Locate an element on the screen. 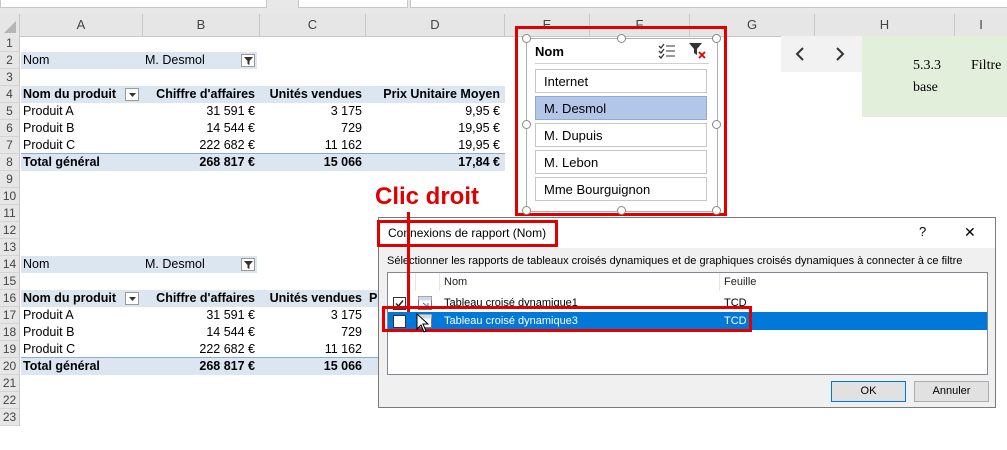  row-header: 11 is located at coordinates (10, 213).